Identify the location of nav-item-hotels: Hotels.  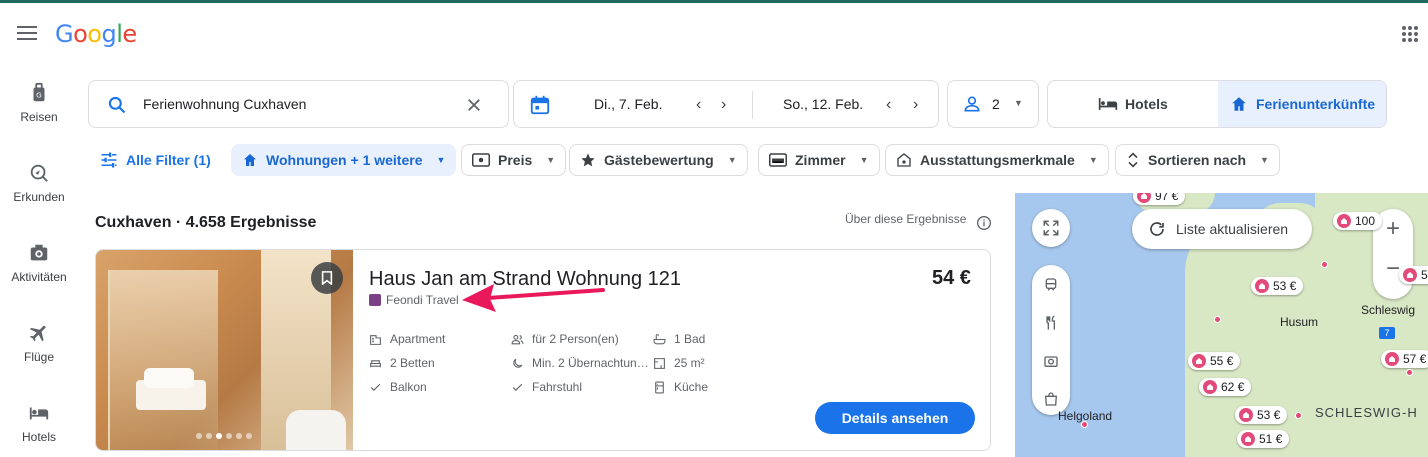
(39, 423).